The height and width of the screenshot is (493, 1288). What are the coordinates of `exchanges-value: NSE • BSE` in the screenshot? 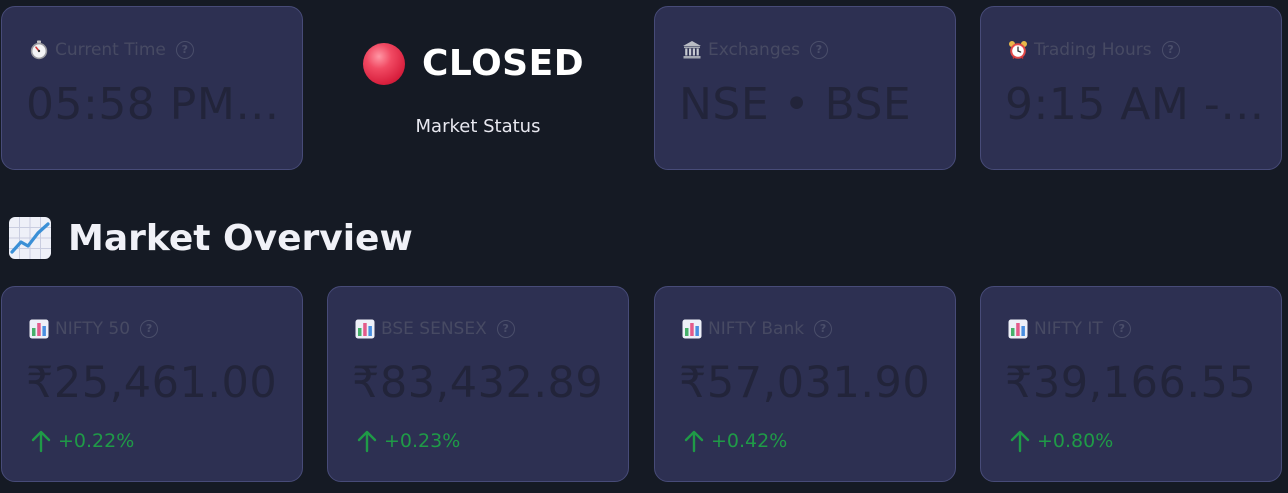 It's located at (795, 104).